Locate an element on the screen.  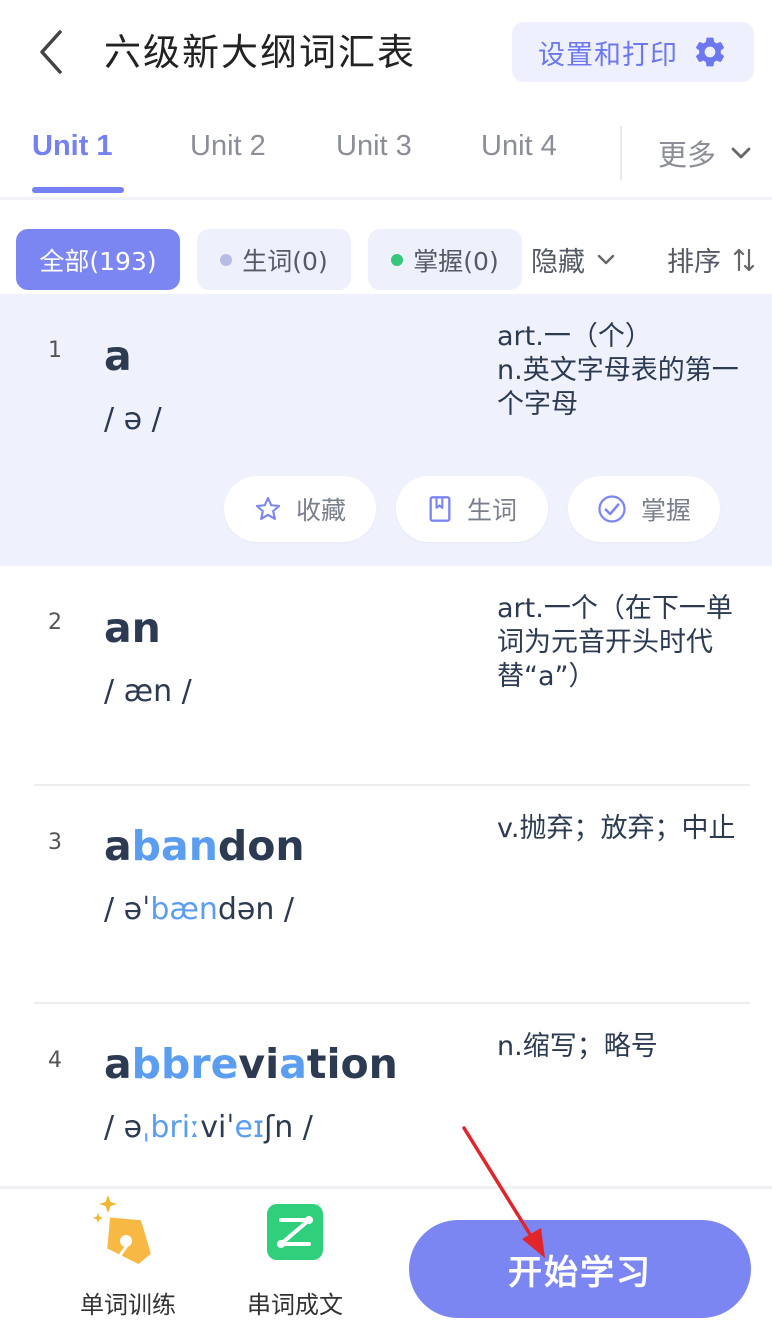
tab-divider is located at coordinates (621, 153).